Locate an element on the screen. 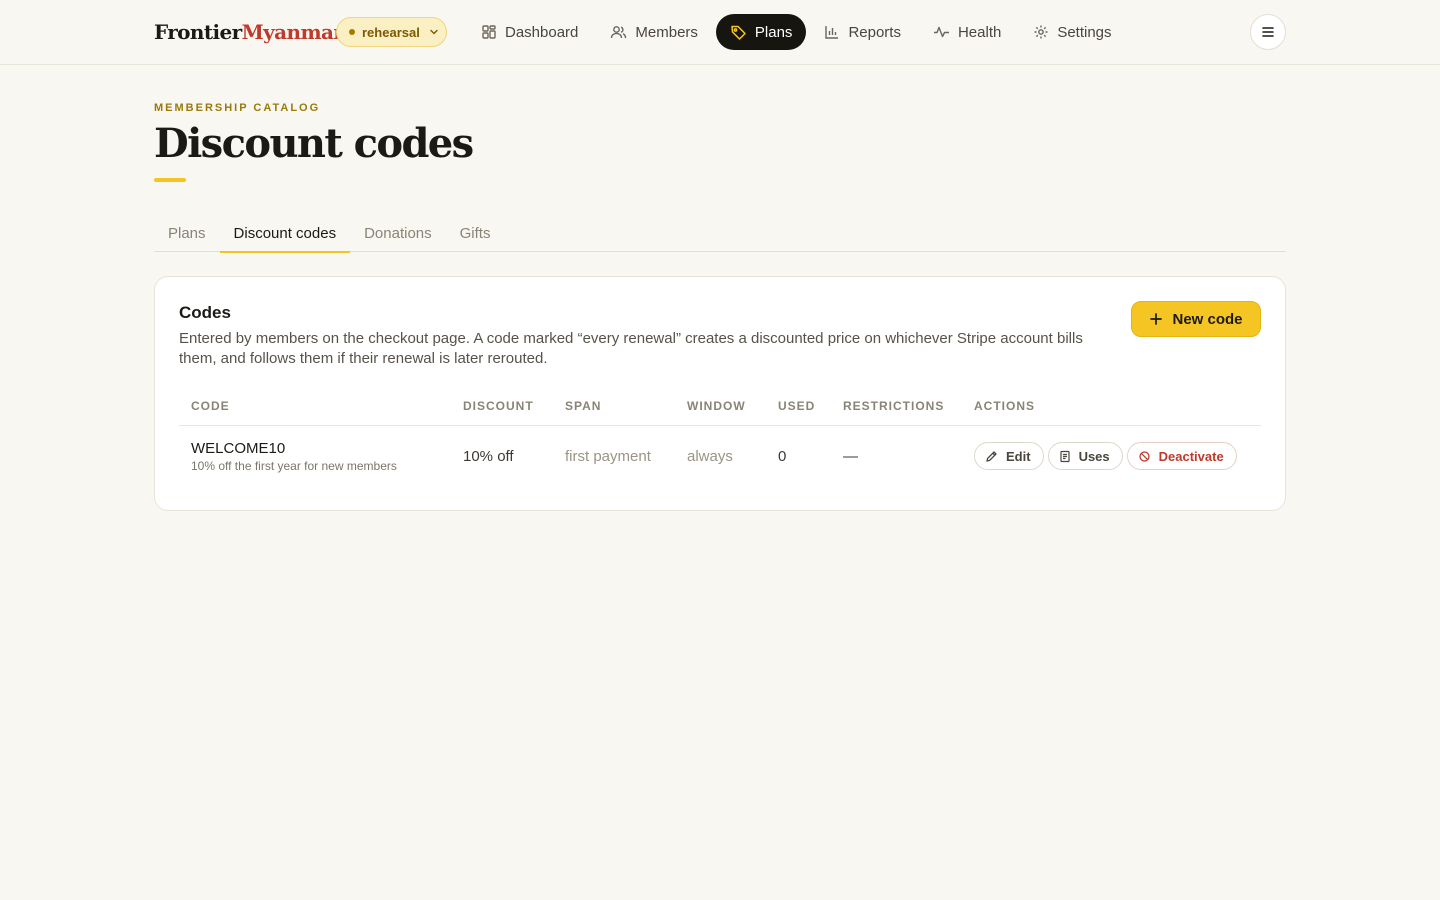 This screenshot has width=1440, height=900. row-actions: Edit Uses Deactivate is located at coordinates (1105, 456).